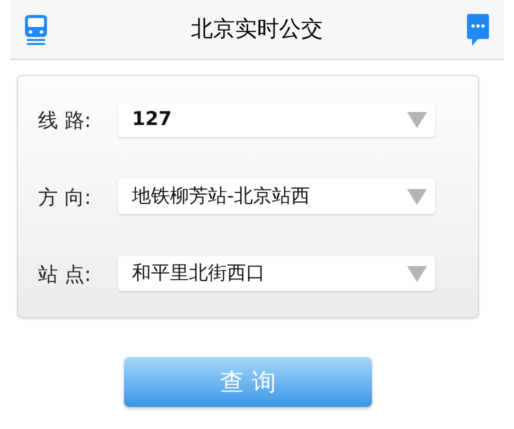  What do you see at coordinates (65, 274) in the screenshot?
I see `field-label: 站 点:` at bounding box center [65, 274].